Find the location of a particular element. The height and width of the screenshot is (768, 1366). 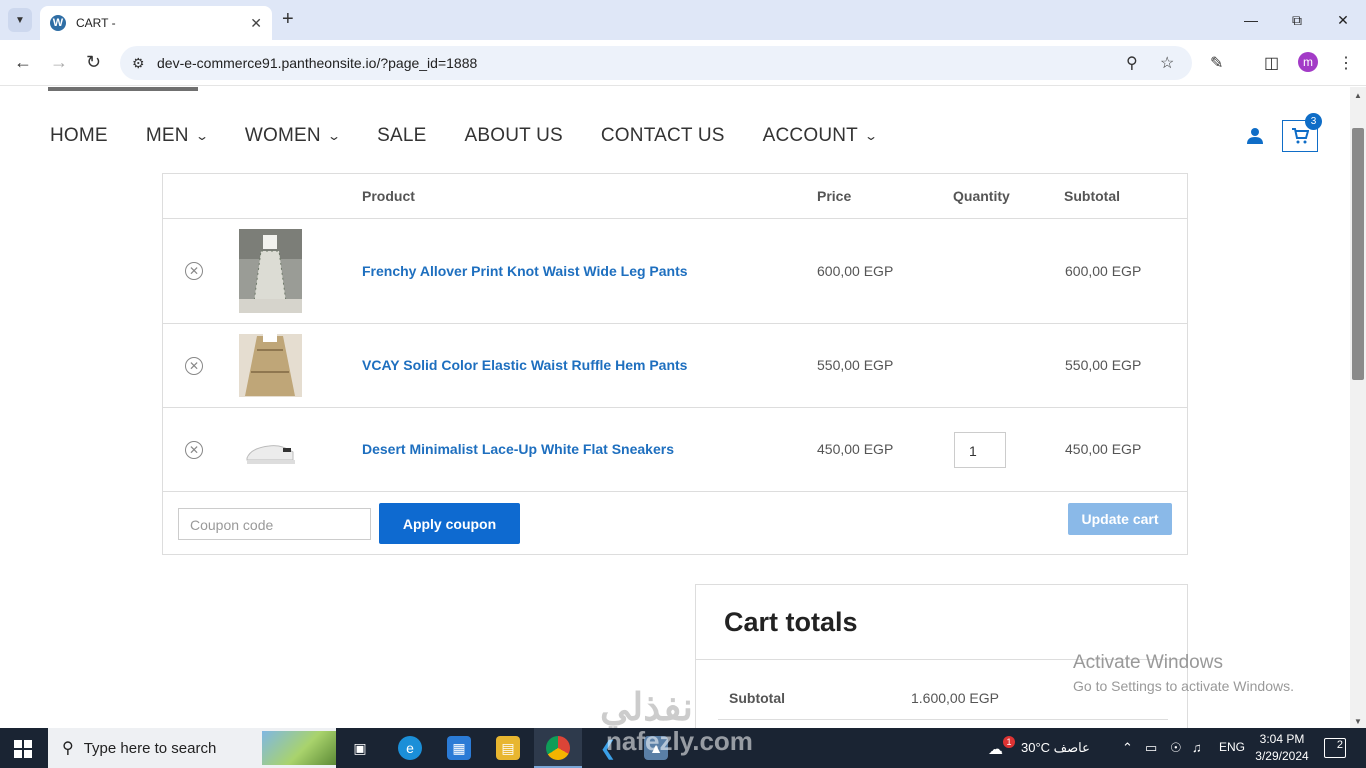

chevron-down-icon: ▼ is located at coordinates (20, 20).